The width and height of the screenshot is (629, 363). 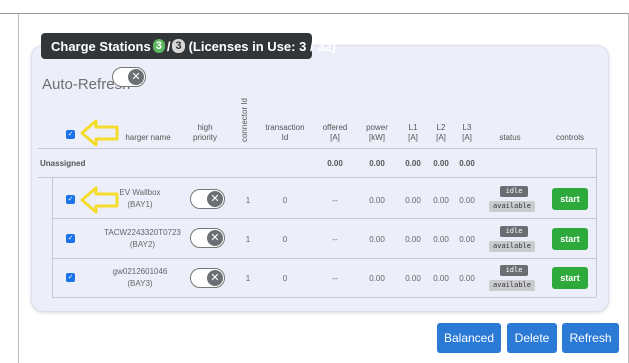 I want to click on stations-online-badge: 3, so click(x=158, y=46).